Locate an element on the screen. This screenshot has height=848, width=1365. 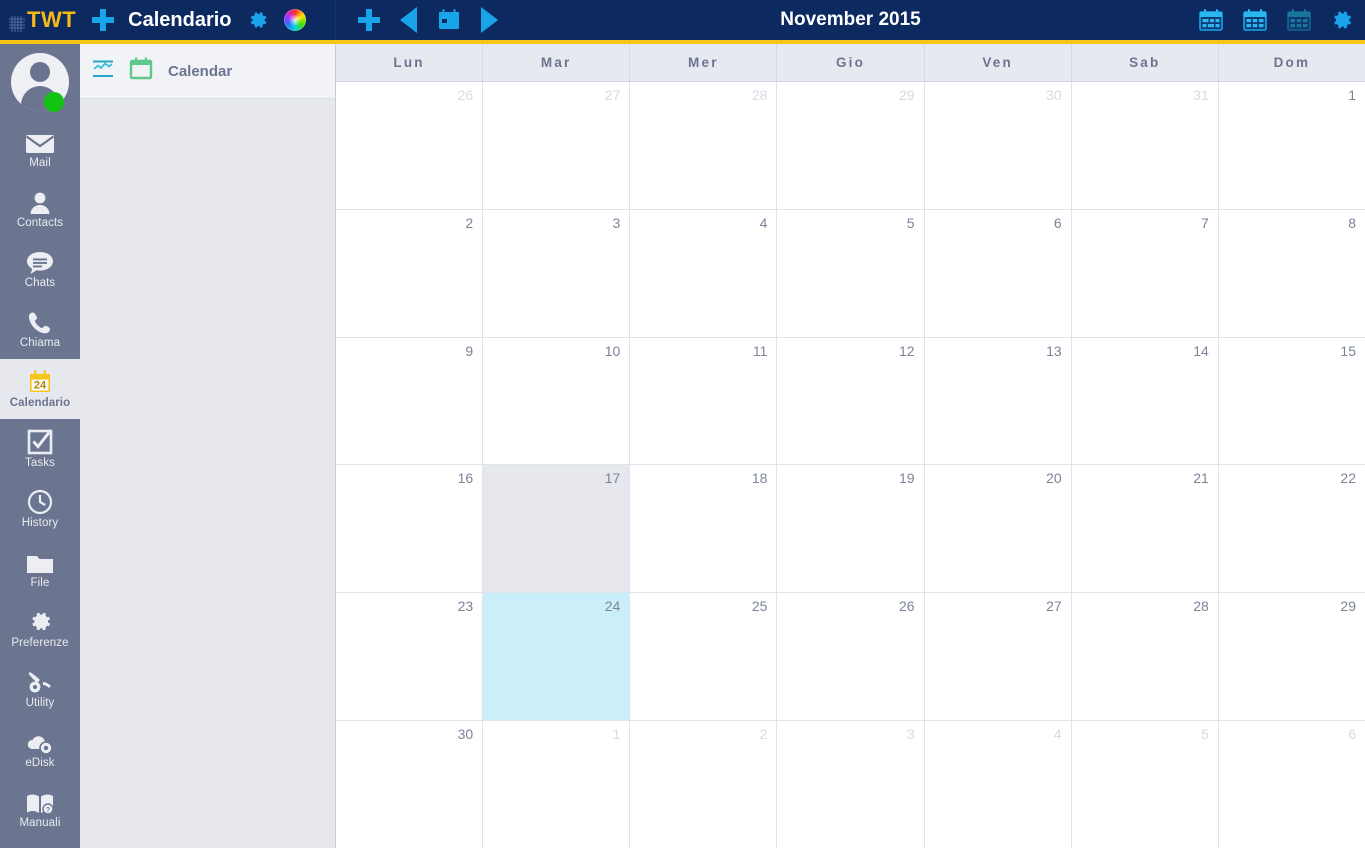
day-number: 29 is located at coordinates (906, 95).